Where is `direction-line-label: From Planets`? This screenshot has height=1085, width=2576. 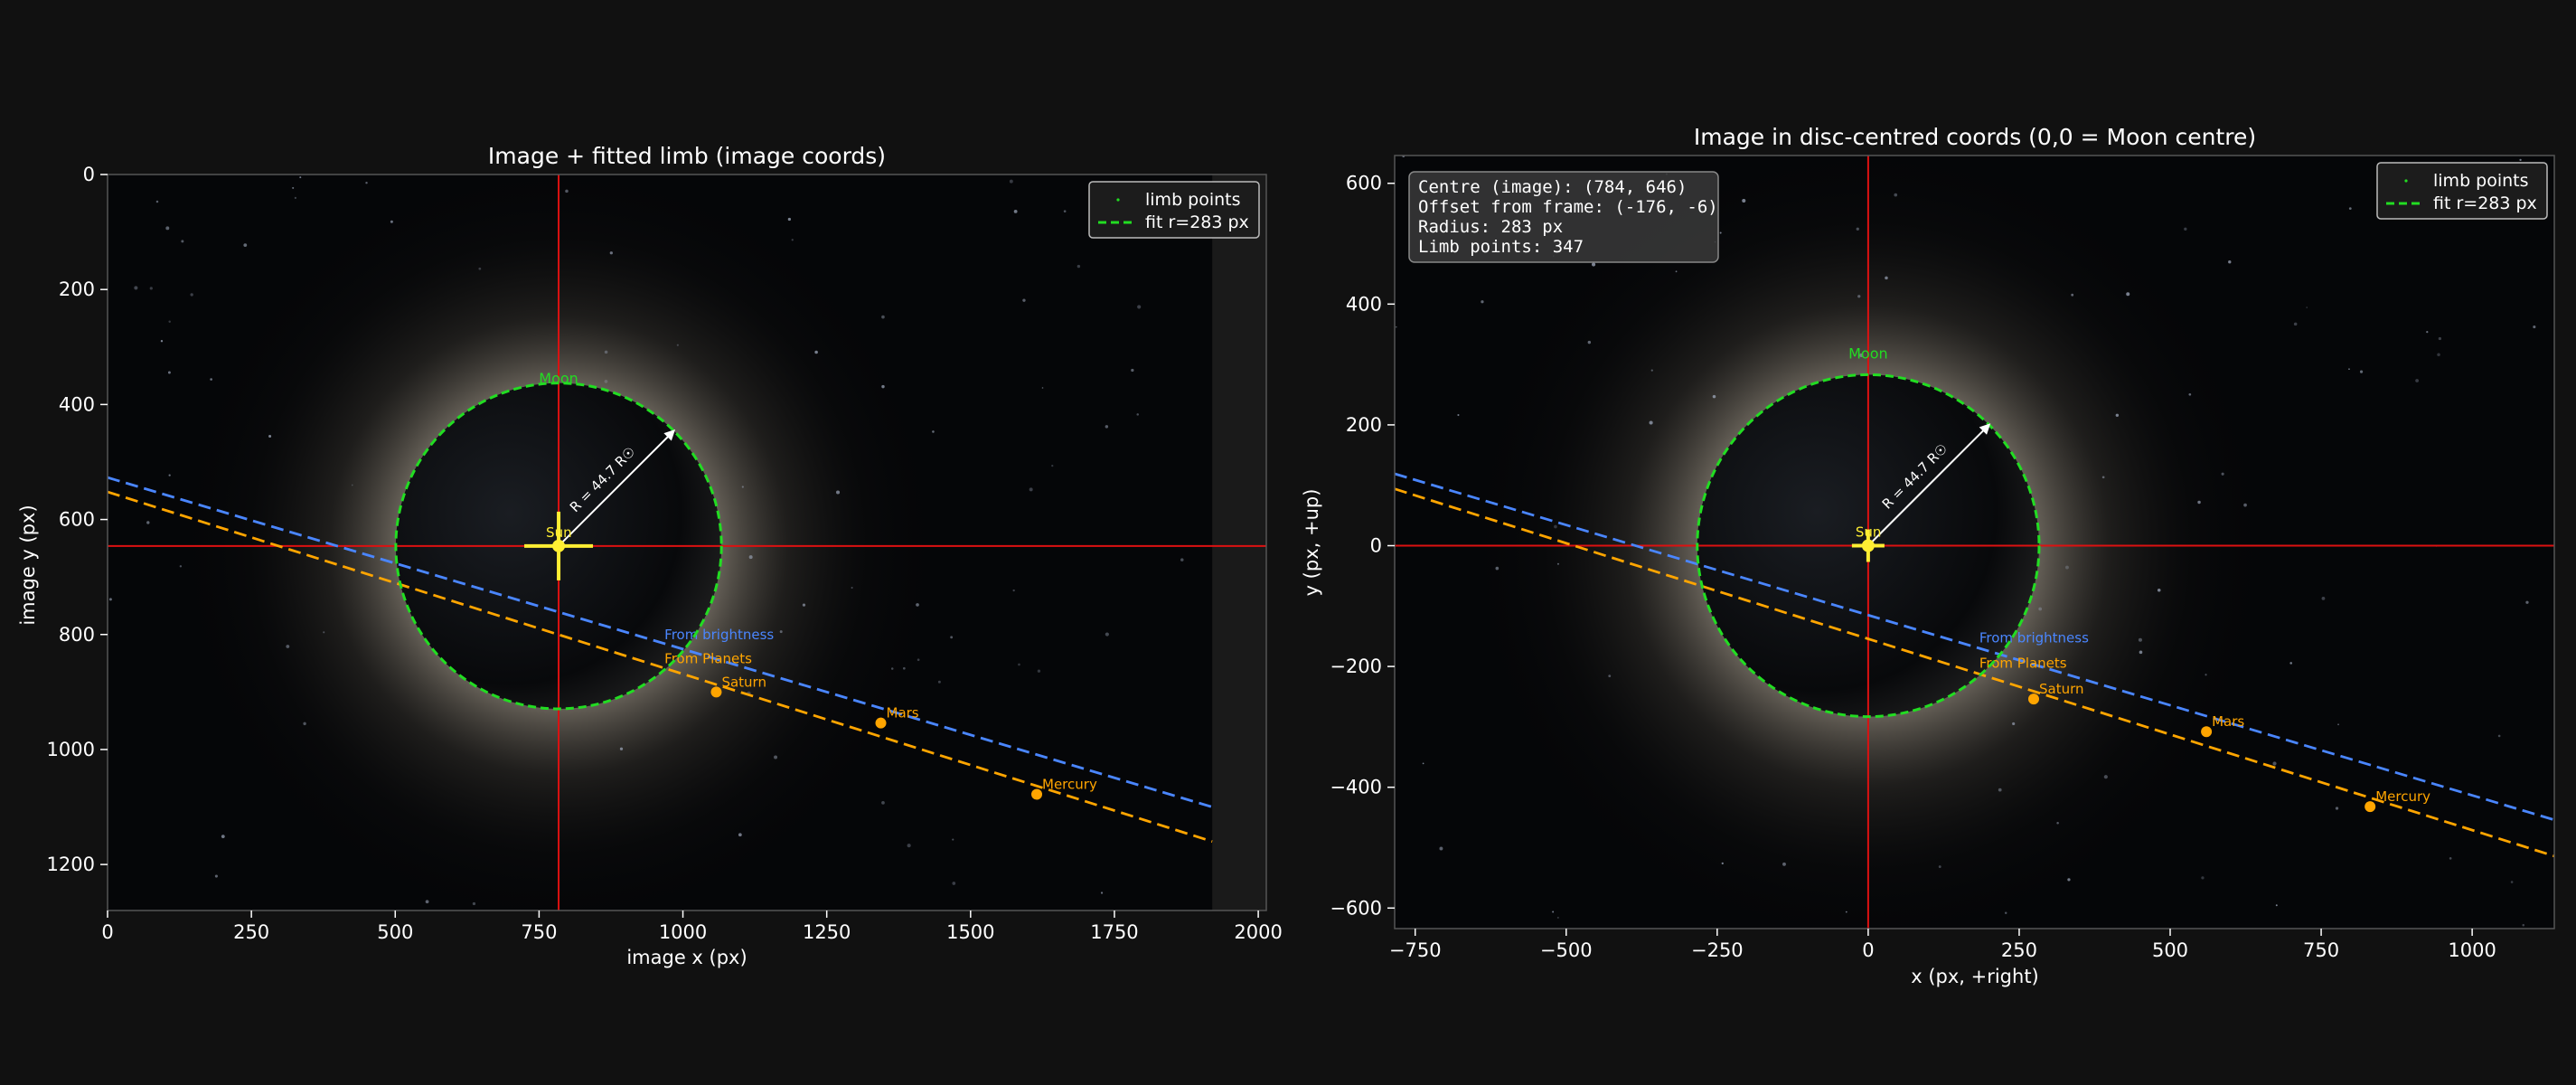 direction-line-label: From Planets is located at coordinates (708, 659).